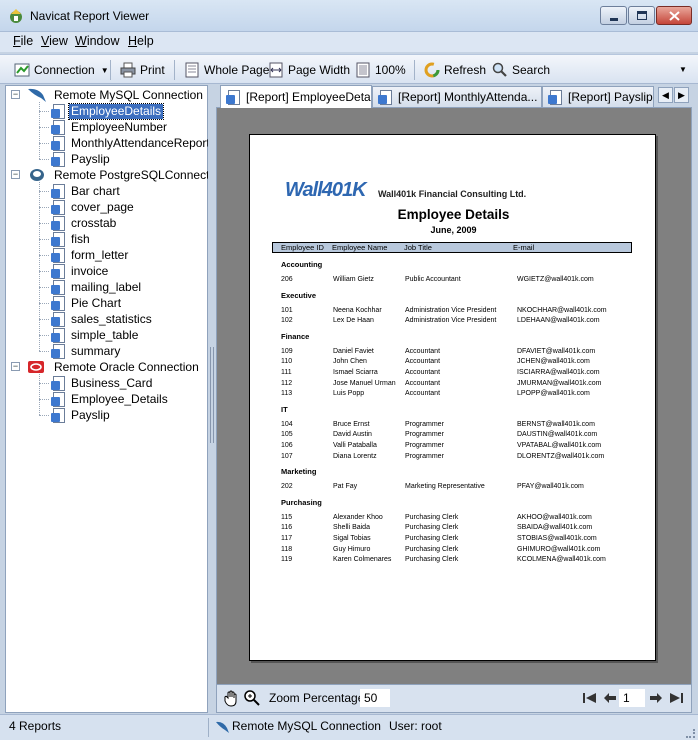  I want to click on company-name: Wall401k Financial Consulting Ltd., so click(452, 194).